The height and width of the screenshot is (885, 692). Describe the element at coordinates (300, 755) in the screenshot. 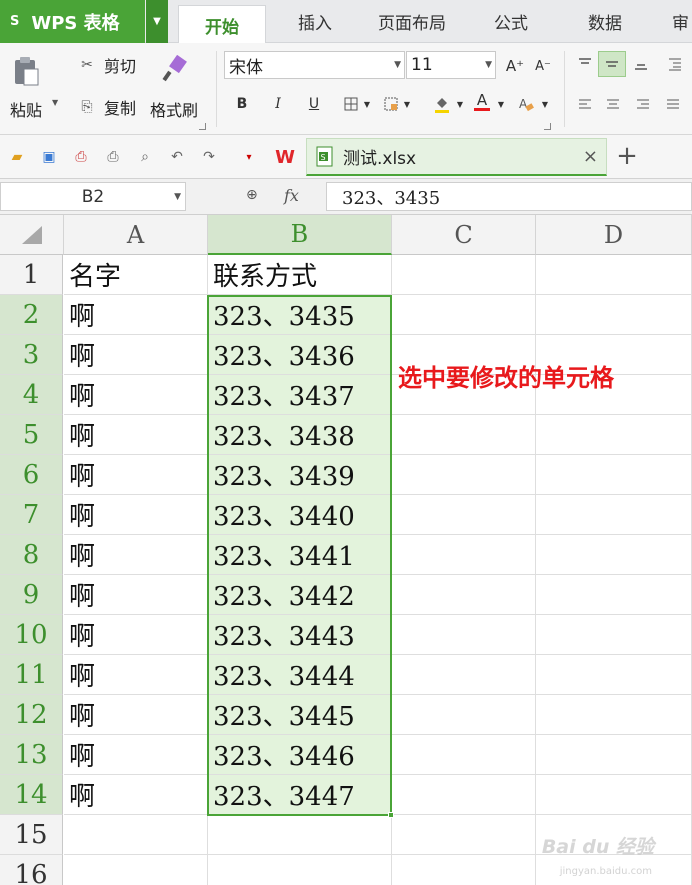

I see `cell-b13: 323、3446` at that location.